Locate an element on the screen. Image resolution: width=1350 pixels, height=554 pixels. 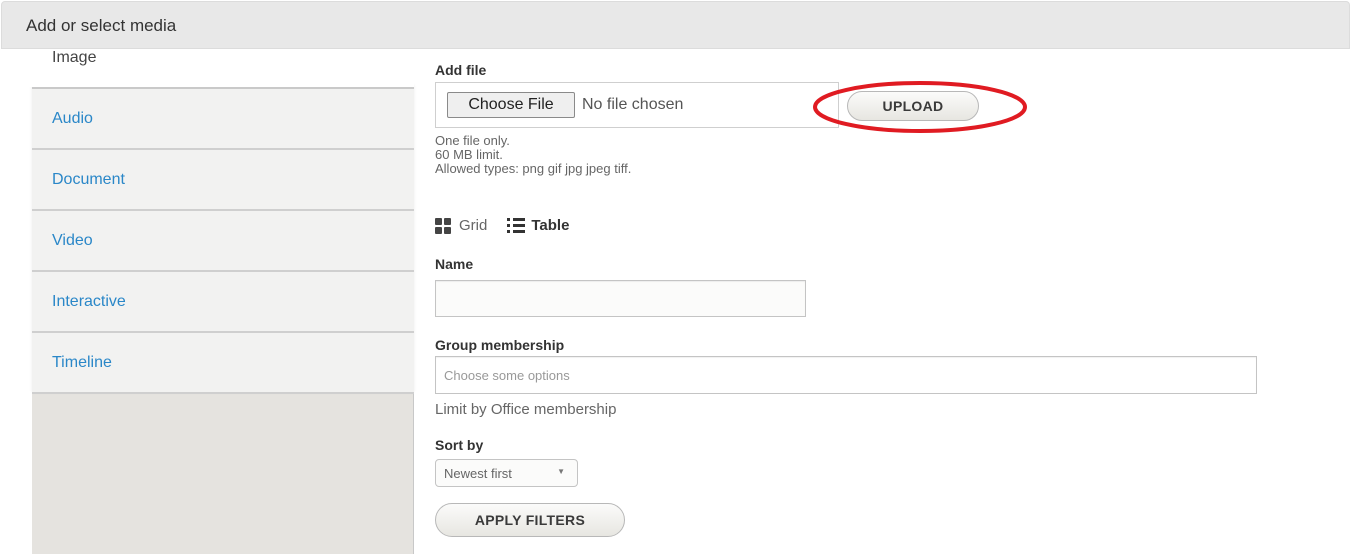
tab-image-label: Image is located at coordinates (74, 58).